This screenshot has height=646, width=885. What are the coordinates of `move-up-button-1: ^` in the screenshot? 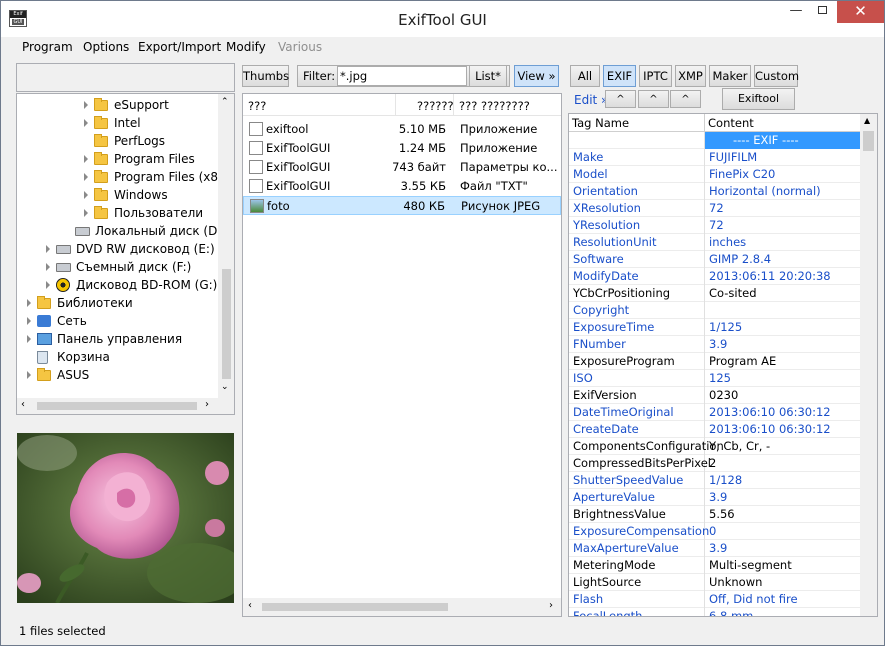 It's located at (620, 99).